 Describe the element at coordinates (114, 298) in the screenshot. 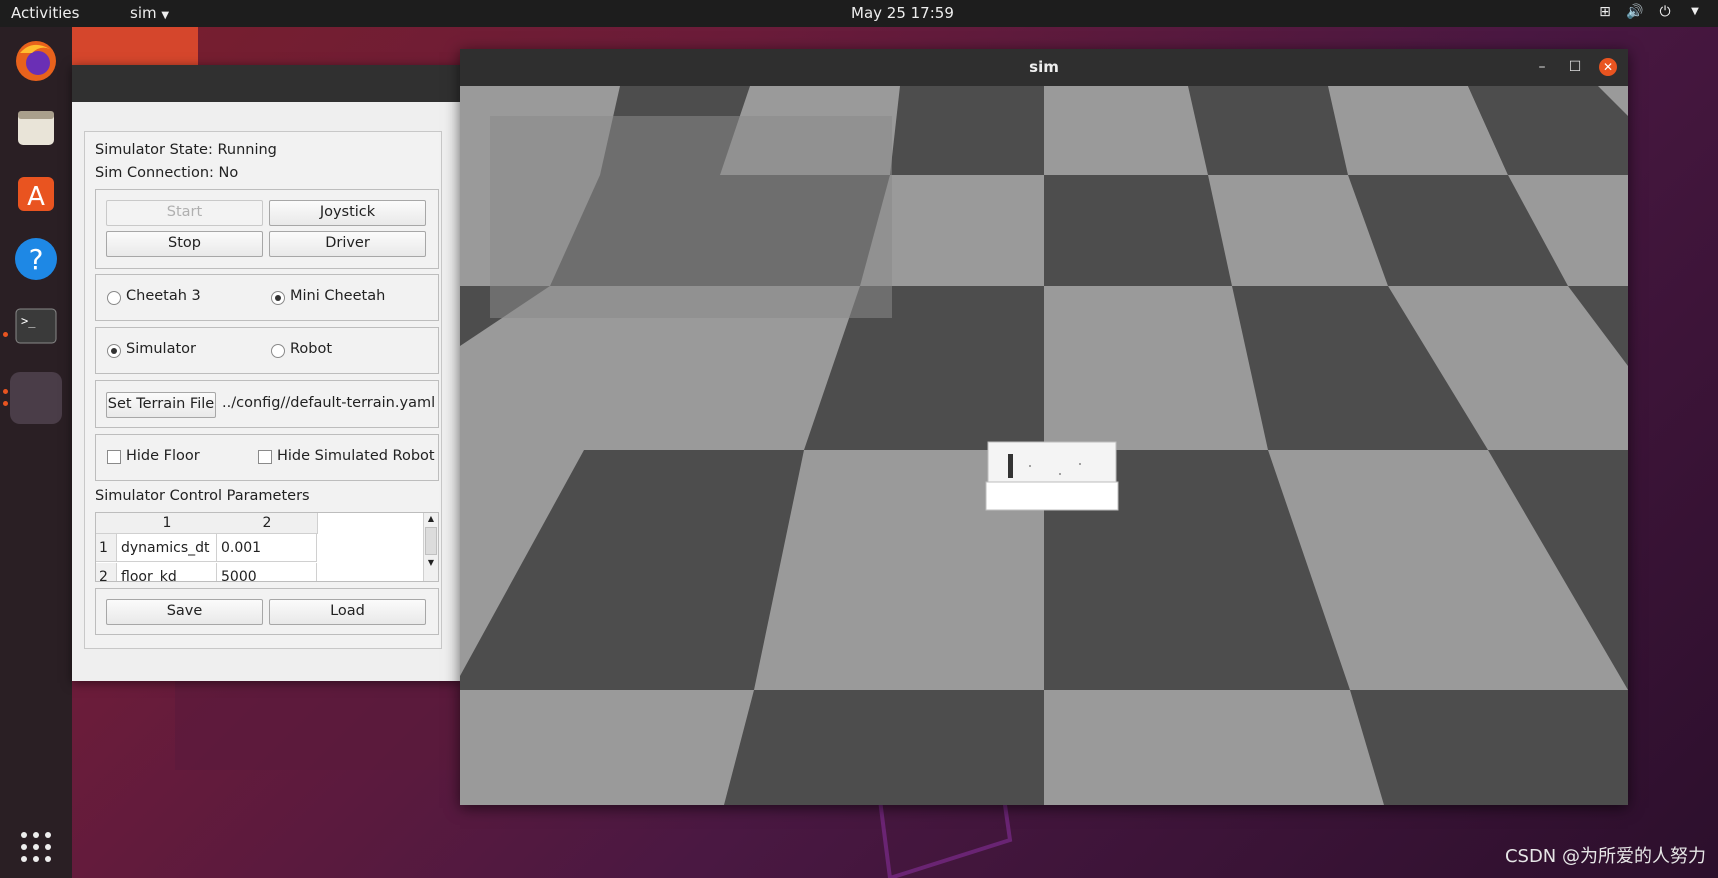

I see `cheetah3-radio` at that location.